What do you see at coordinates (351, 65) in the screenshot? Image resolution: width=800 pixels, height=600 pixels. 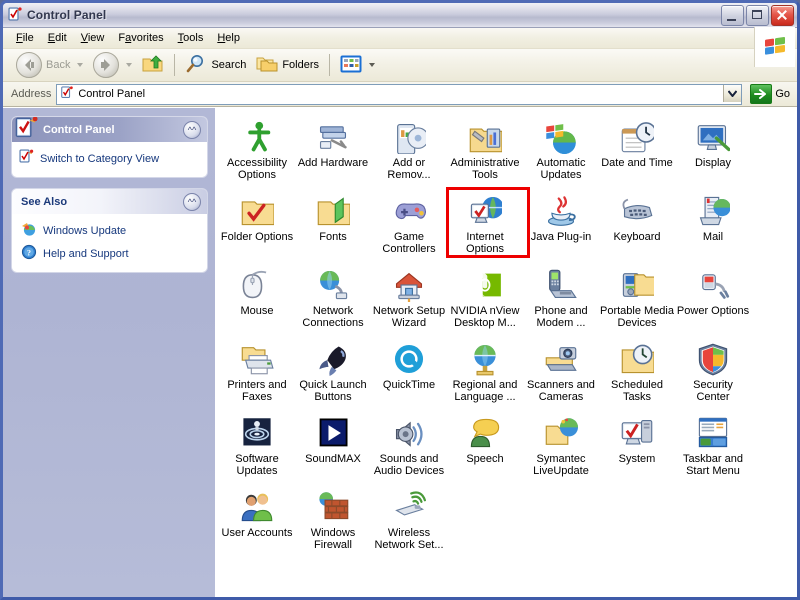 I see `views-icon` at bounding box center [351, 65].